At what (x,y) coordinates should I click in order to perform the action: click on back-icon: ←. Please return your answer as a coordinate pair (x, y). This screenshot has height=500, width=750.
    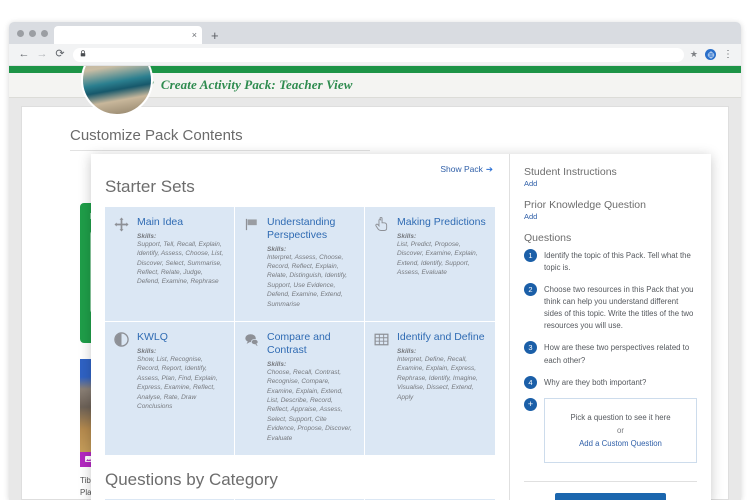
    Looking at the image, I should click on (24, 54).